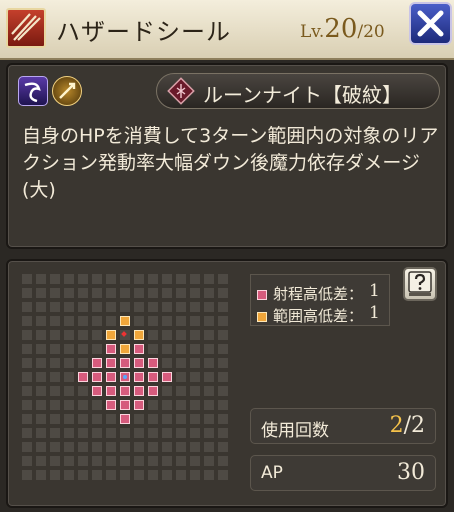 The height and width of the screenshot is (512, 454). Describe the element at coordinates (310, 293) in the screenshot. I see `legend-range-height: 射程高低差：` at that location.